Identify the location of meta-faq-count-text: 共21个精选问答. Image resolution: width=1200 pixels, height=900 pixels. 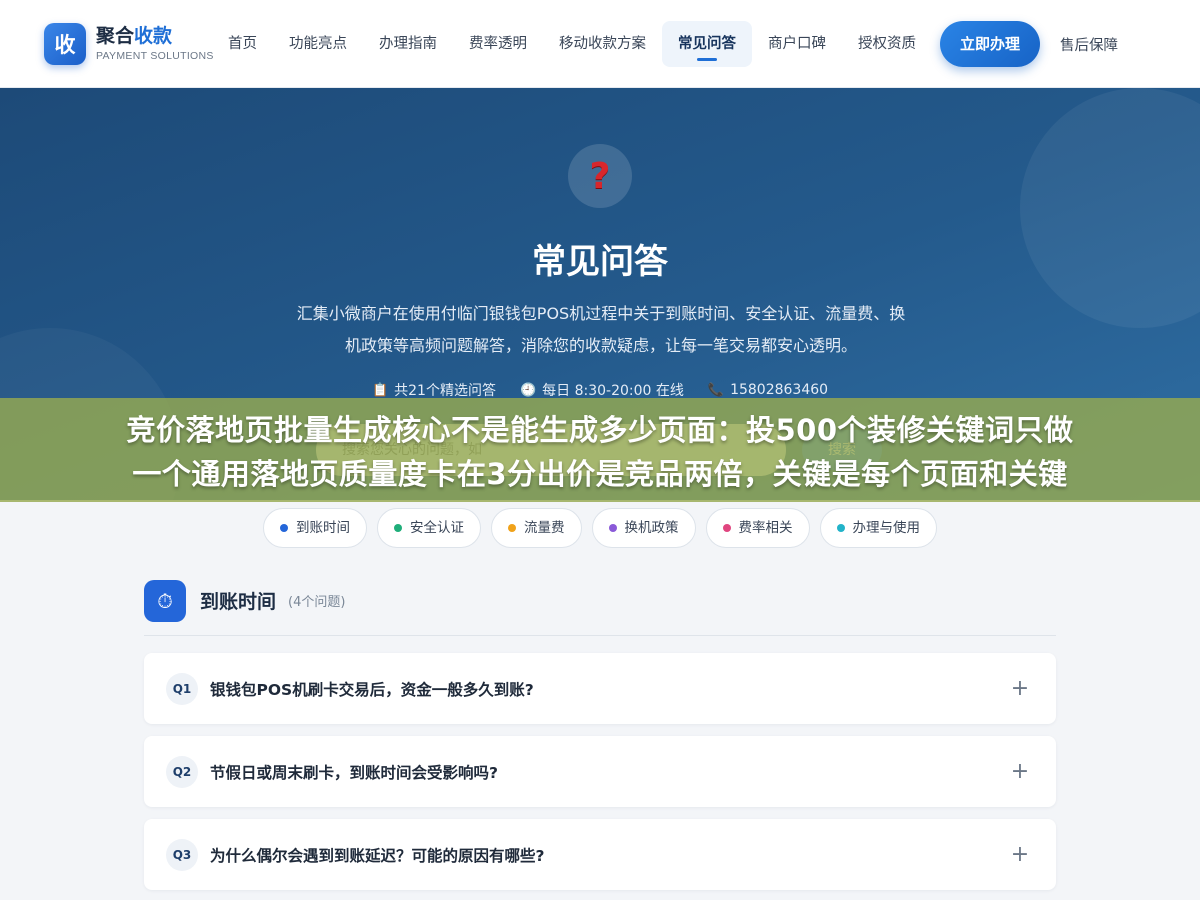
(445, 391).